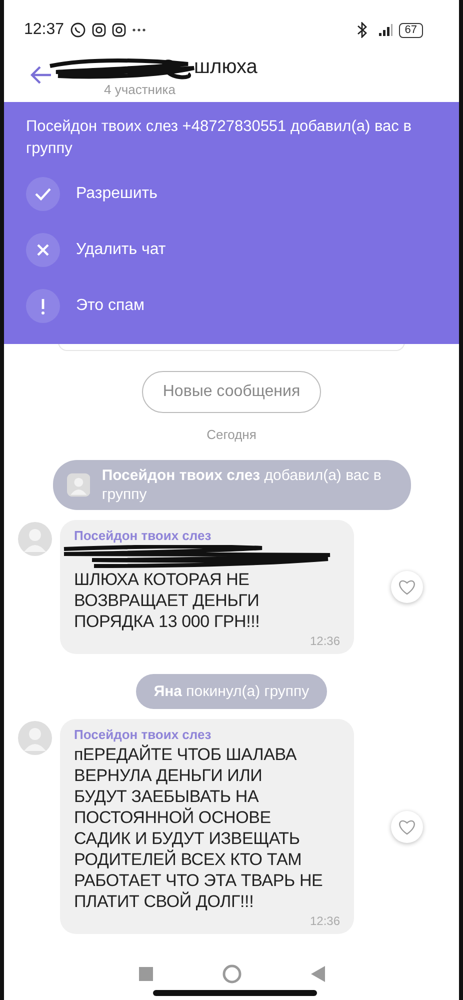  I want to click on system-message-text: Яна покинул(а) группу, so click(232, 691).